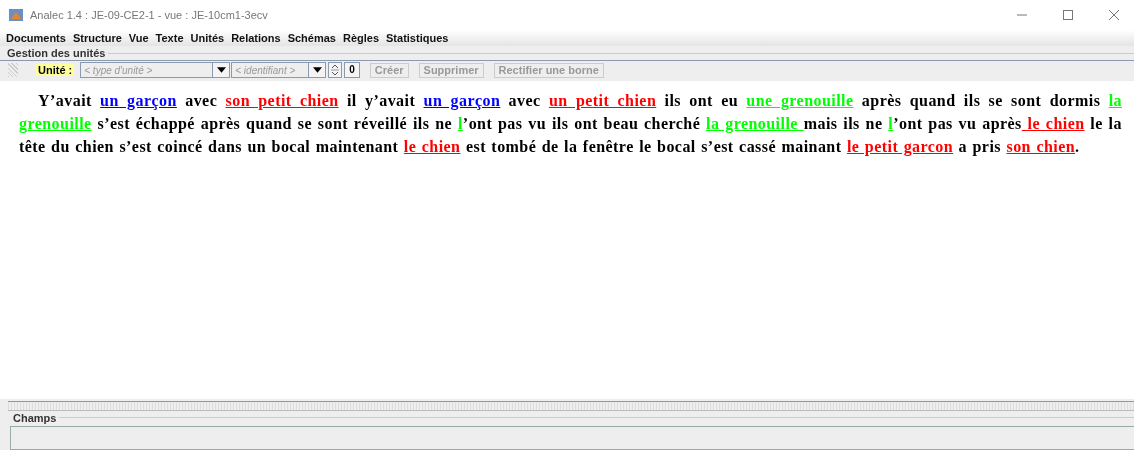 The height and width of the screenshot is (450, 1134). I want to click on menu-item: Vue, so click(138, 38).